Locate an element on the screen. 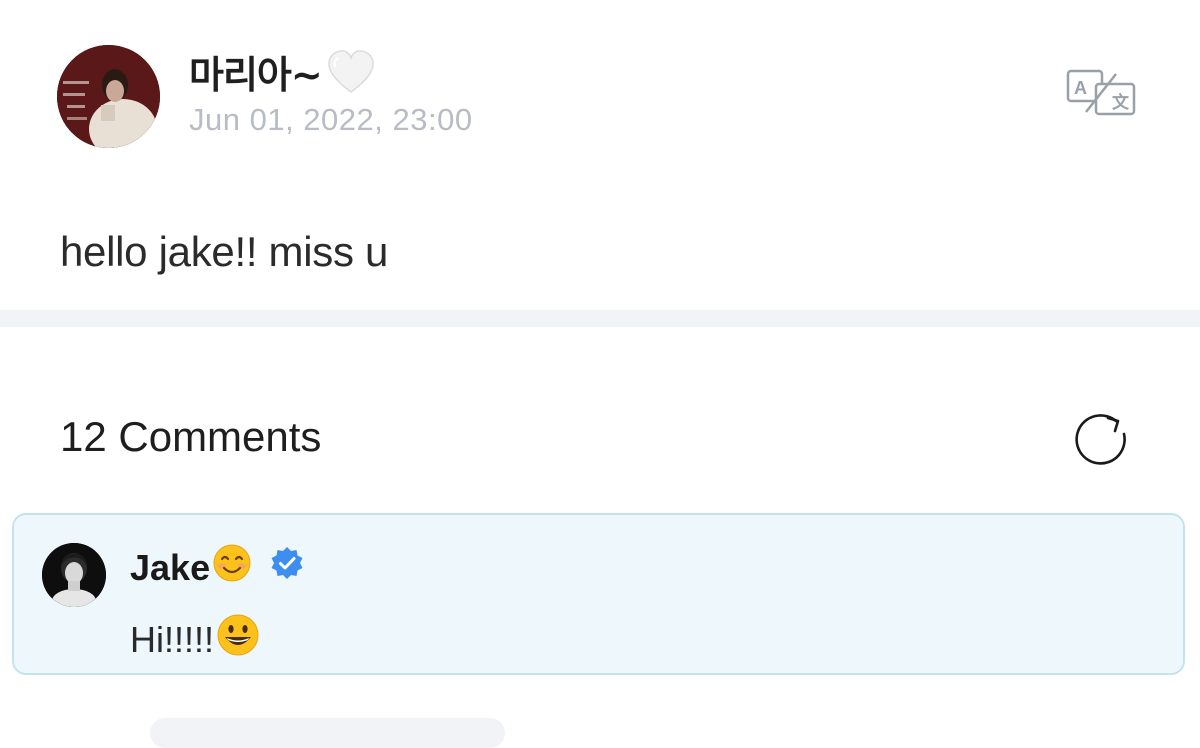 Image resolution: width=1200 pixels, height=748 pixels. translate-icon: A 文 is located at coordinates (1101, 92).